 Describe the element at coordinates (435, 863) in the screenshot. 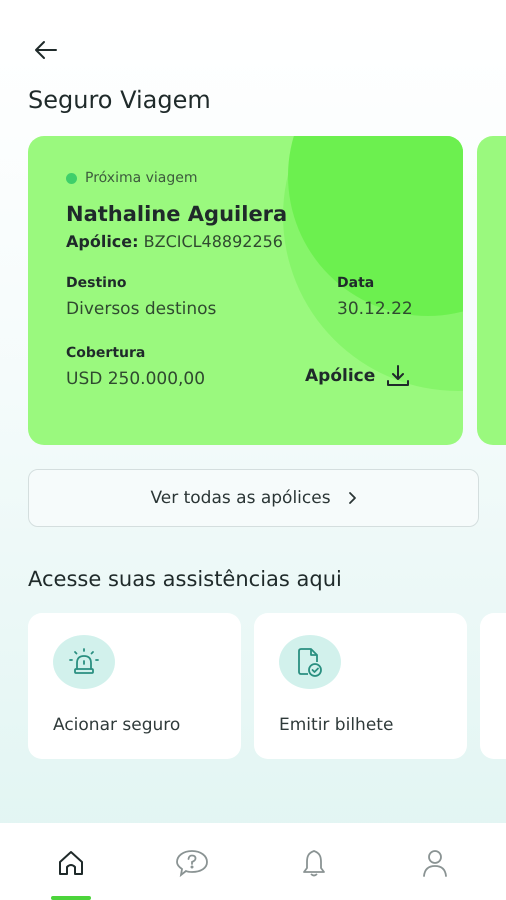

I see `profile-icon` at that location.